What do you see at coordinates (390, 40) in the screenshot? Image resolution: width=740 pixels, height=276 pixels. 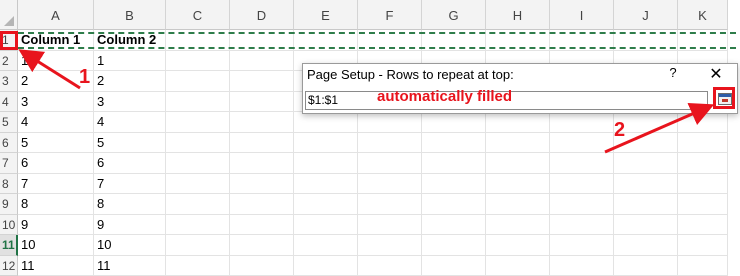 I see `cell-f1` at bounding box center [390, 40].